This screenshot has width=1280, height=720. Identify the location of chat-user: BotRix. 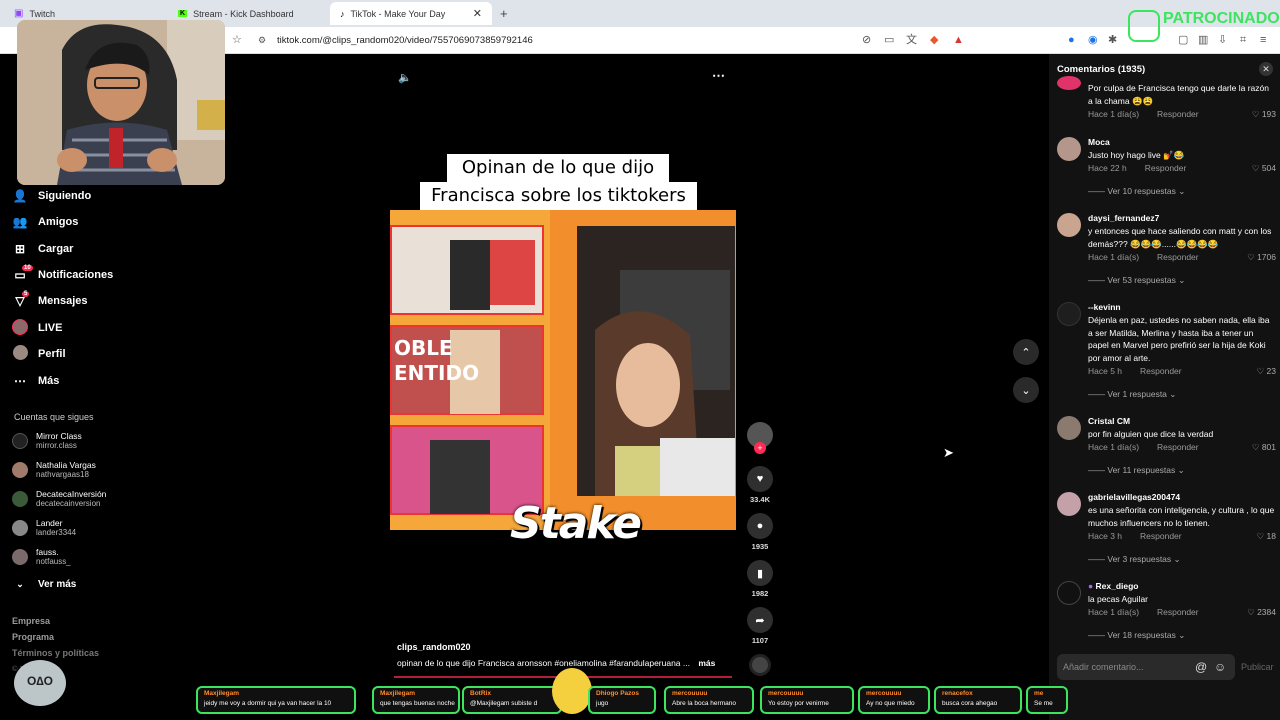
(480, 693).